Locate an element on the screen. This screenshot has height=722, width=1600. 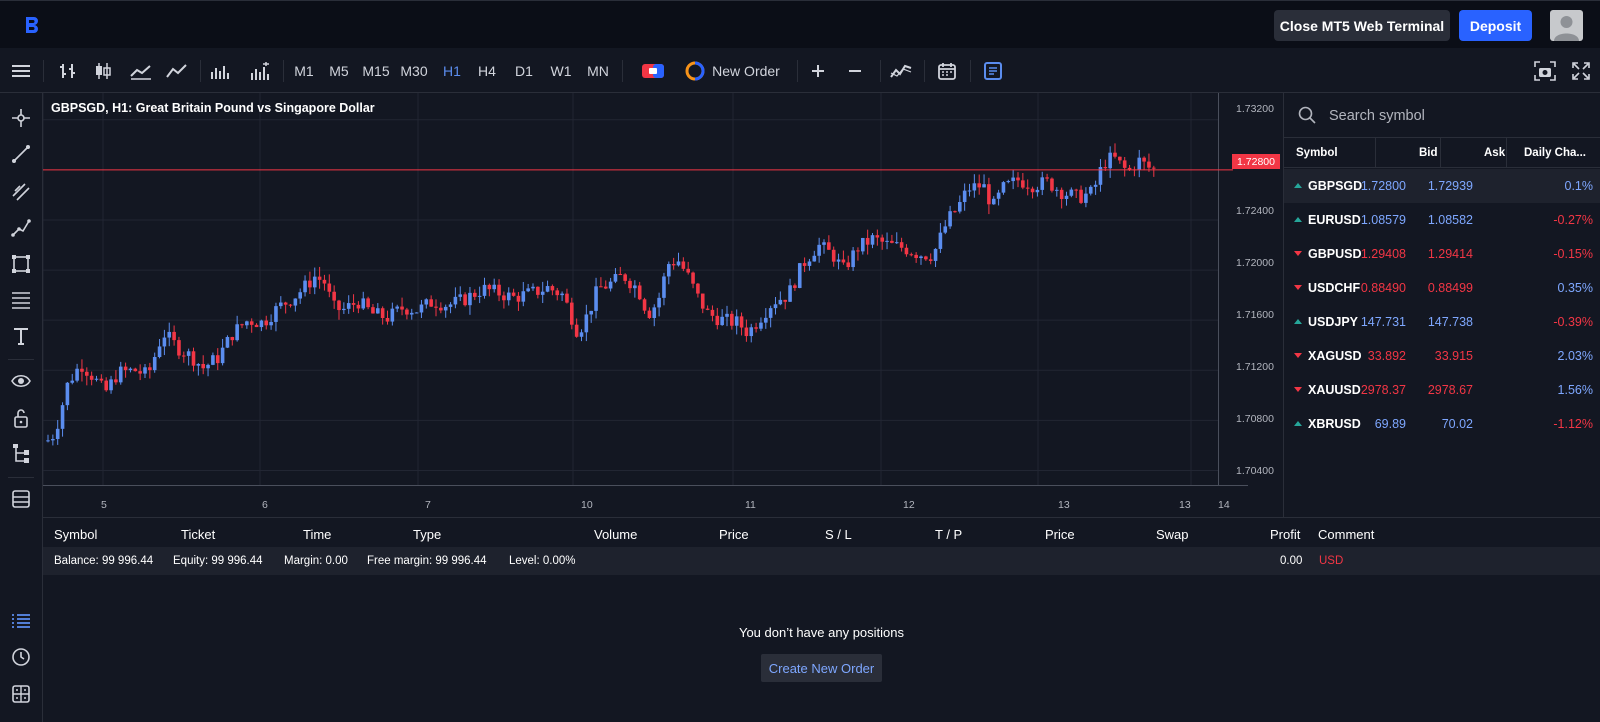
col-price: Price is located at coordinates (734, 534).